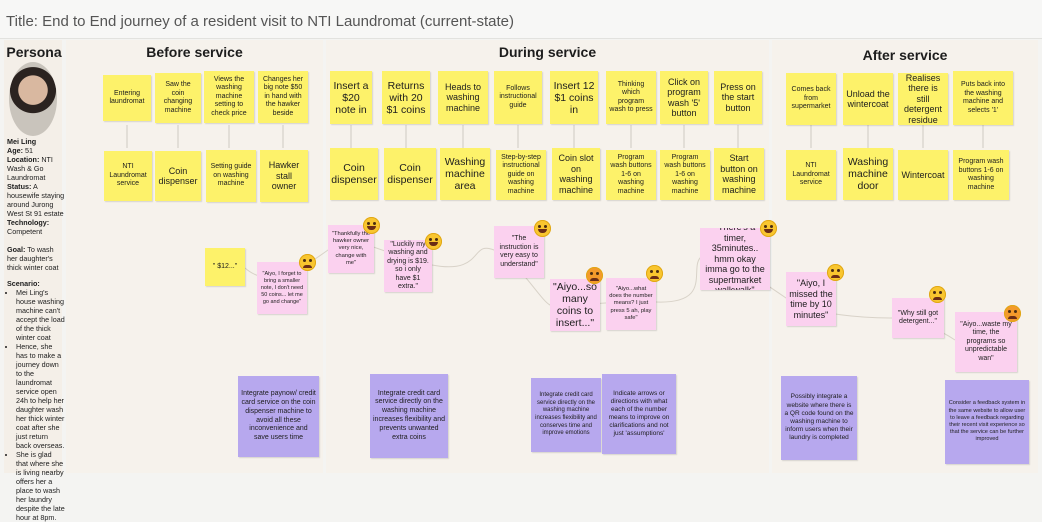  Describe the element at coordinates (684, 97) in the screenshot. I see `action-sticky: Click on program wash '5' button` at that location.